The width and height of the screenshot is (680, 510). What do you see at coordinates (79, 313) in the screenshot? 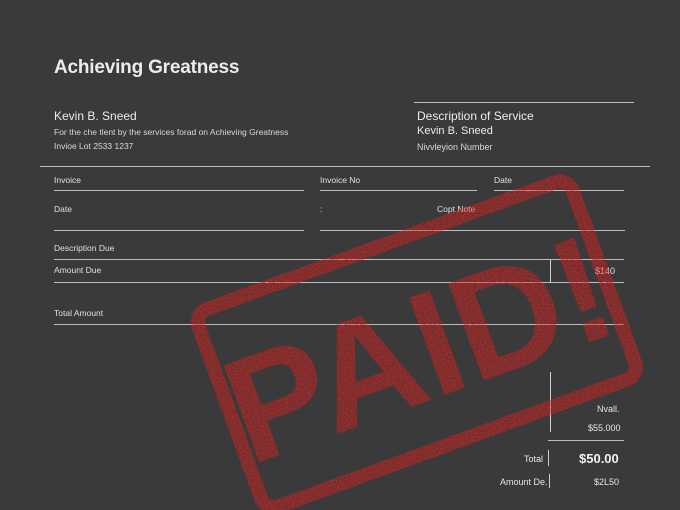
I see `total-amount-label: Total Amount` at bounding box center [79, 313].